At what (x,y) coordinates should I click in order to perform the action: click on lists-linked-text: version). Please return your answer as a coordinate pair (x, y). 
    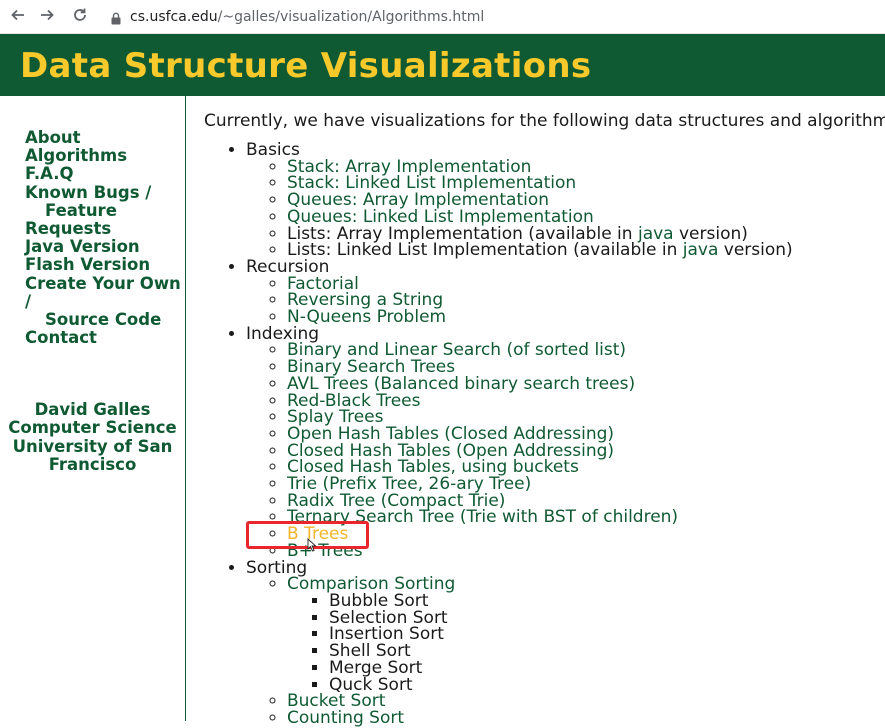
    Looking at the image, I should click on (755, 250).